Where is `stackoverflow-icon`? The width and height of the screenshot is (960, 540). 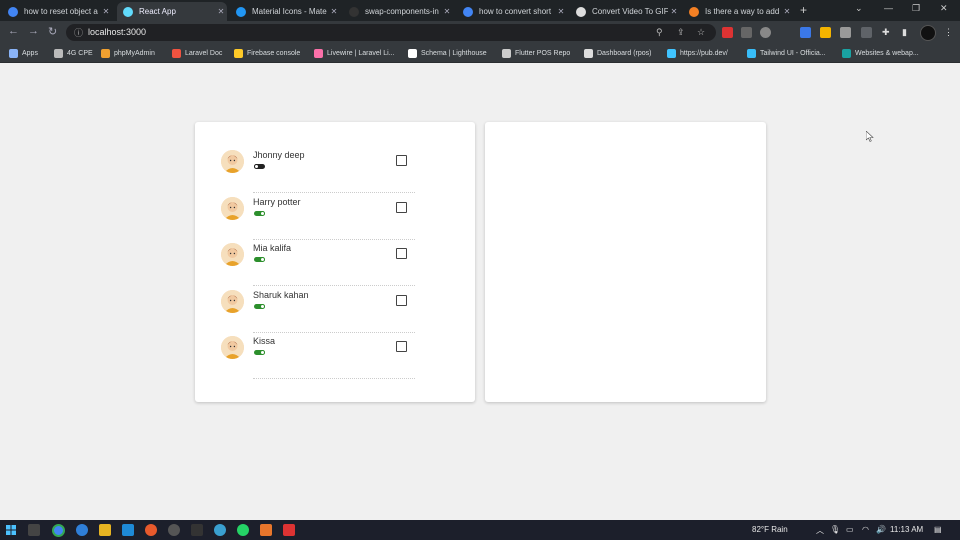 stackoverflow-icon is located at coordinates (694, 11).